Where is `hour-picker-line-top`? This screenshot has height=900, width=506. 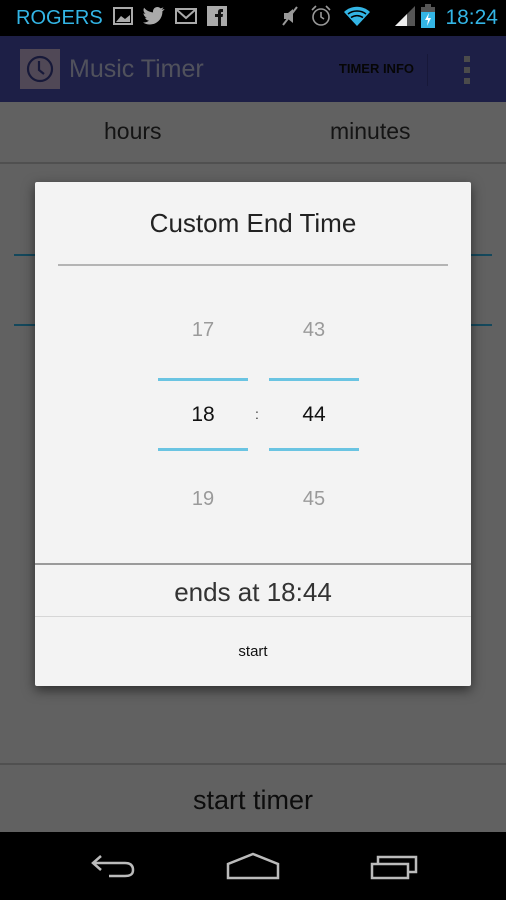
hour-picker-line-top is located at coordinates (203, 379).